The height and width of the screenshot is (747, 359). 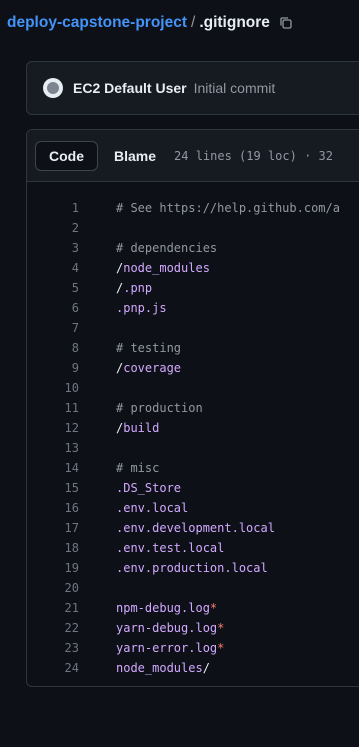 I want to click on code-line: 11 # production, so click(x=193, y=408).